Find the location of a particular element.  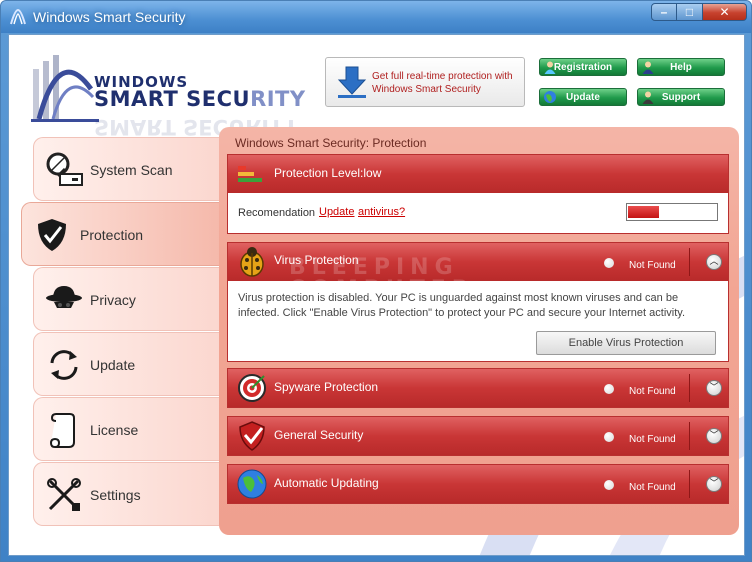

nav-label-update: Update is located at coordinates (113, 365).